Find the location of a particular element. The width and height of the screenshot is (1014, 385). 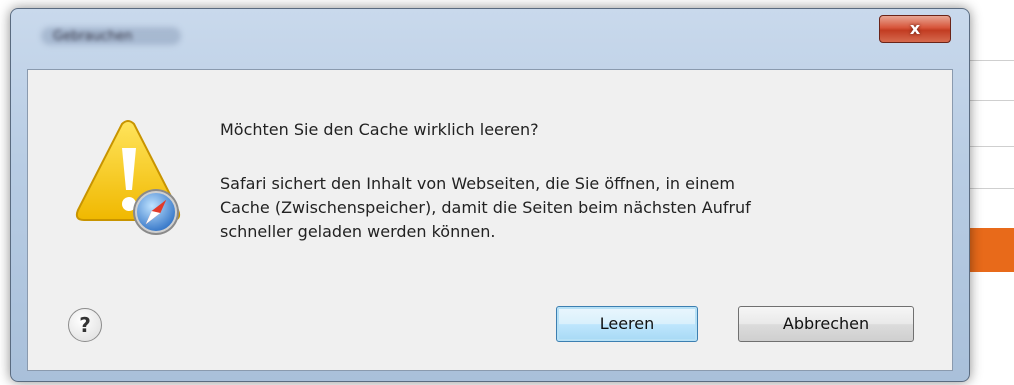

title-bar: Gebrauchen x is located at coordinates (490, 39).